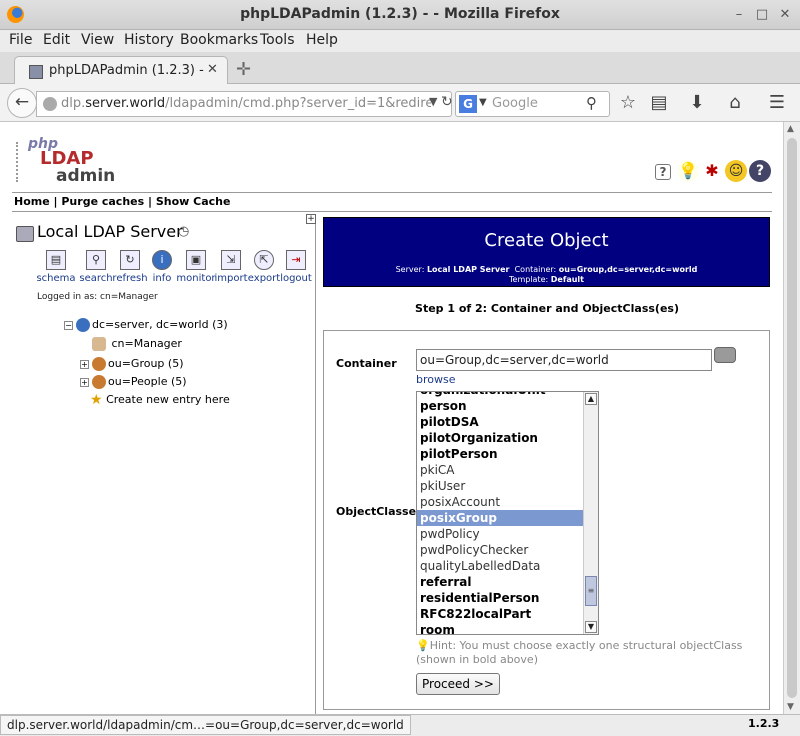 The width and height of the screenshot is (800, 736). What do you see at coordinates (458, 684) in the screenshot?
I see `proceed-button: Proceed >>` at bounding box center [458, 684].